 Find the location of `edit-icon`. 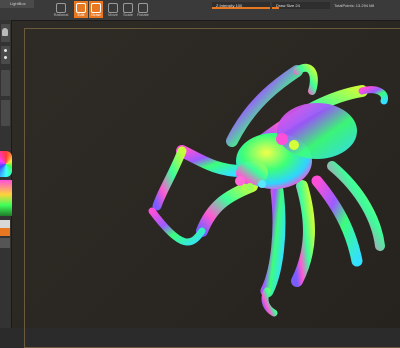

edit-icon is located at coordinates (81, 8).